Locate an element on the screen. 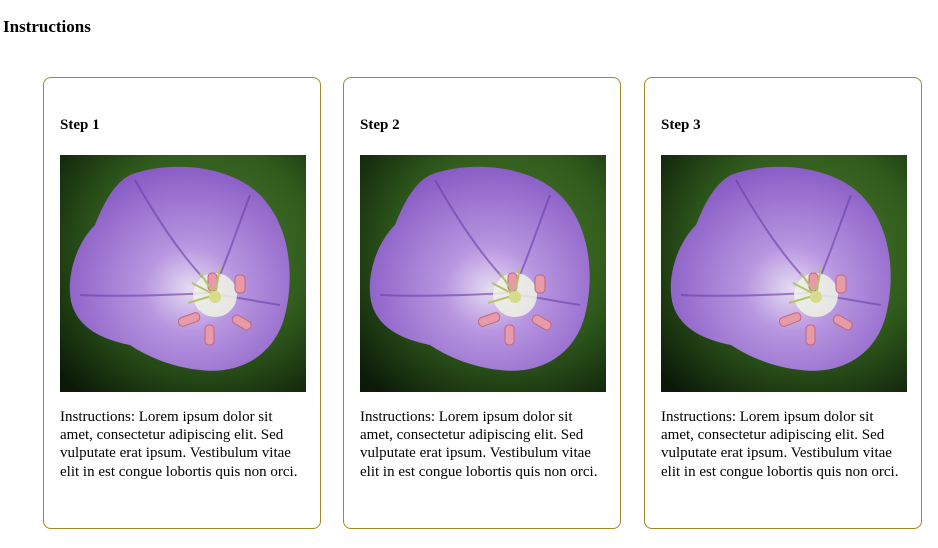 The width and height of the screenshot is (938, 548). card-title: Step 3 is located at coordinates (681, 125).